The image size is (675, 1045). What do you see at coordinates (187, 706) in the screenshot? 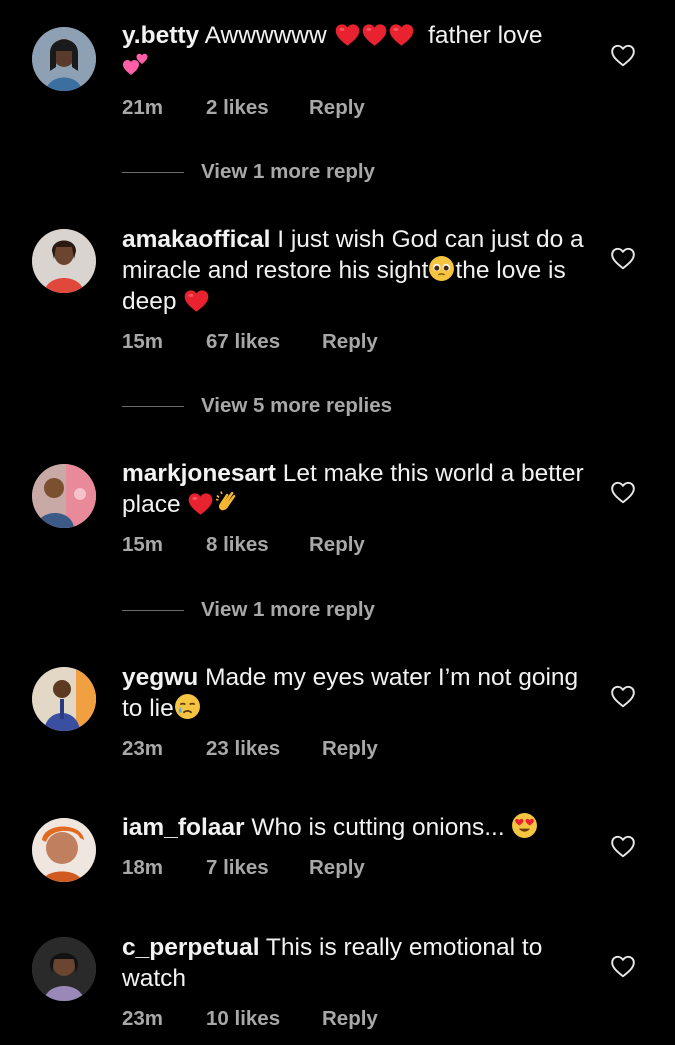
I see `crying-face-icon` at bounding box center [187, 706].